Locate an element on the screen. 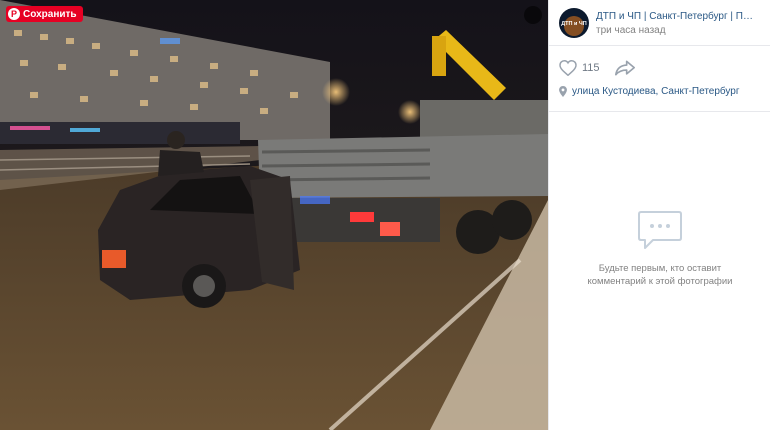 The image size is (770, 430). zoom-button is located at coordinates (533, 15).